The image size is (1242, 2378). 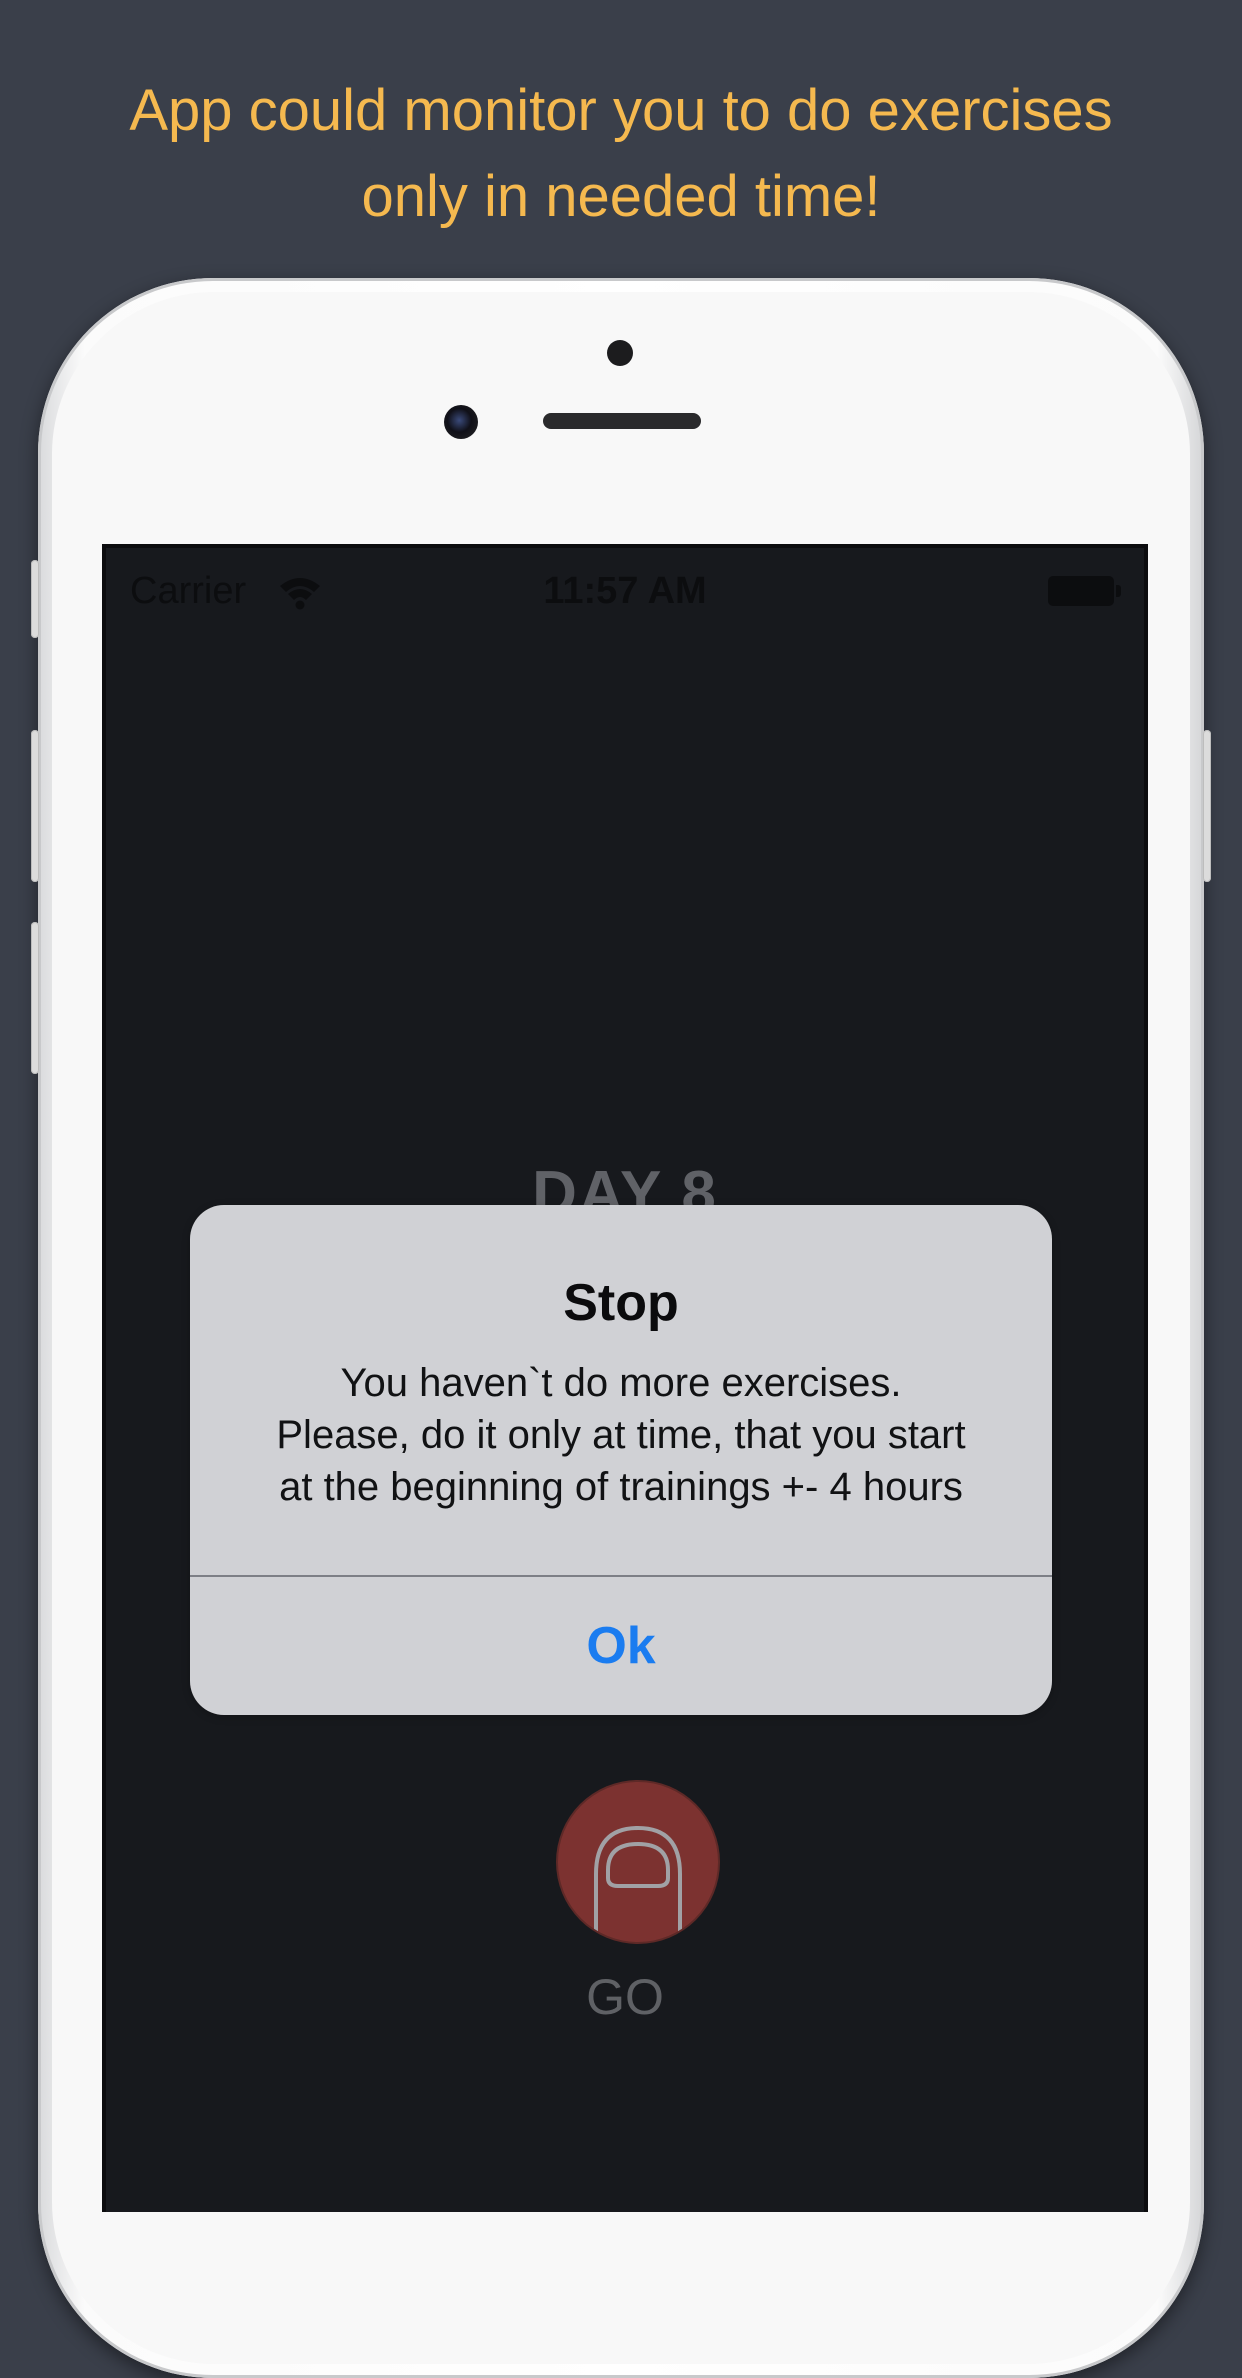 What do you see at coordinates (461, 422) in the screenshot?
I see `front-camera` at bounding box center [461, 422].